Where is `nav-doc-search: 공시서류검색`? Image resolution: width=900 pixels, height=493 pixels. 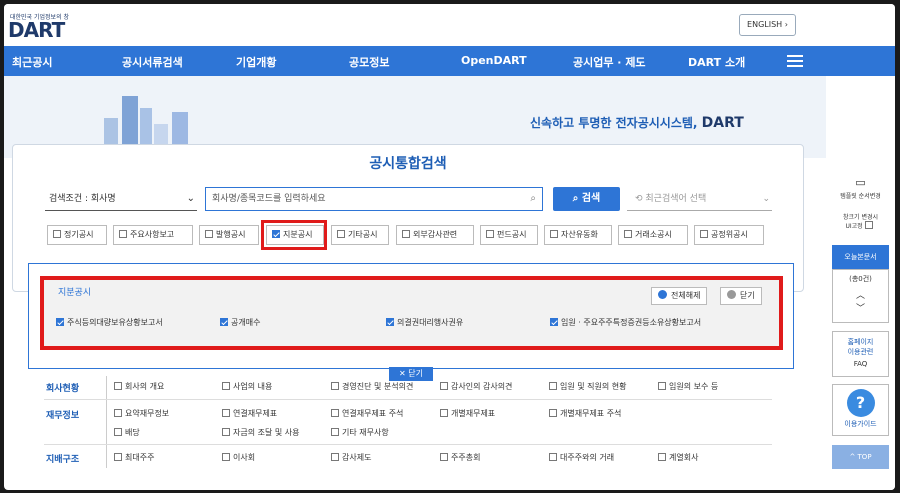 nav-doc-search: 공시서류검색 is located at coordinates (152, 62).